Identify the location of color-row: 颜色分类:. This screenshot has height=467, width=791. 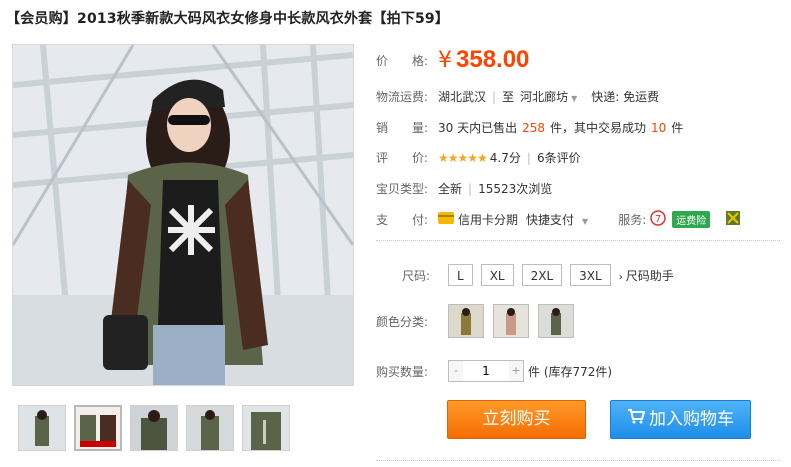
(479, 321).